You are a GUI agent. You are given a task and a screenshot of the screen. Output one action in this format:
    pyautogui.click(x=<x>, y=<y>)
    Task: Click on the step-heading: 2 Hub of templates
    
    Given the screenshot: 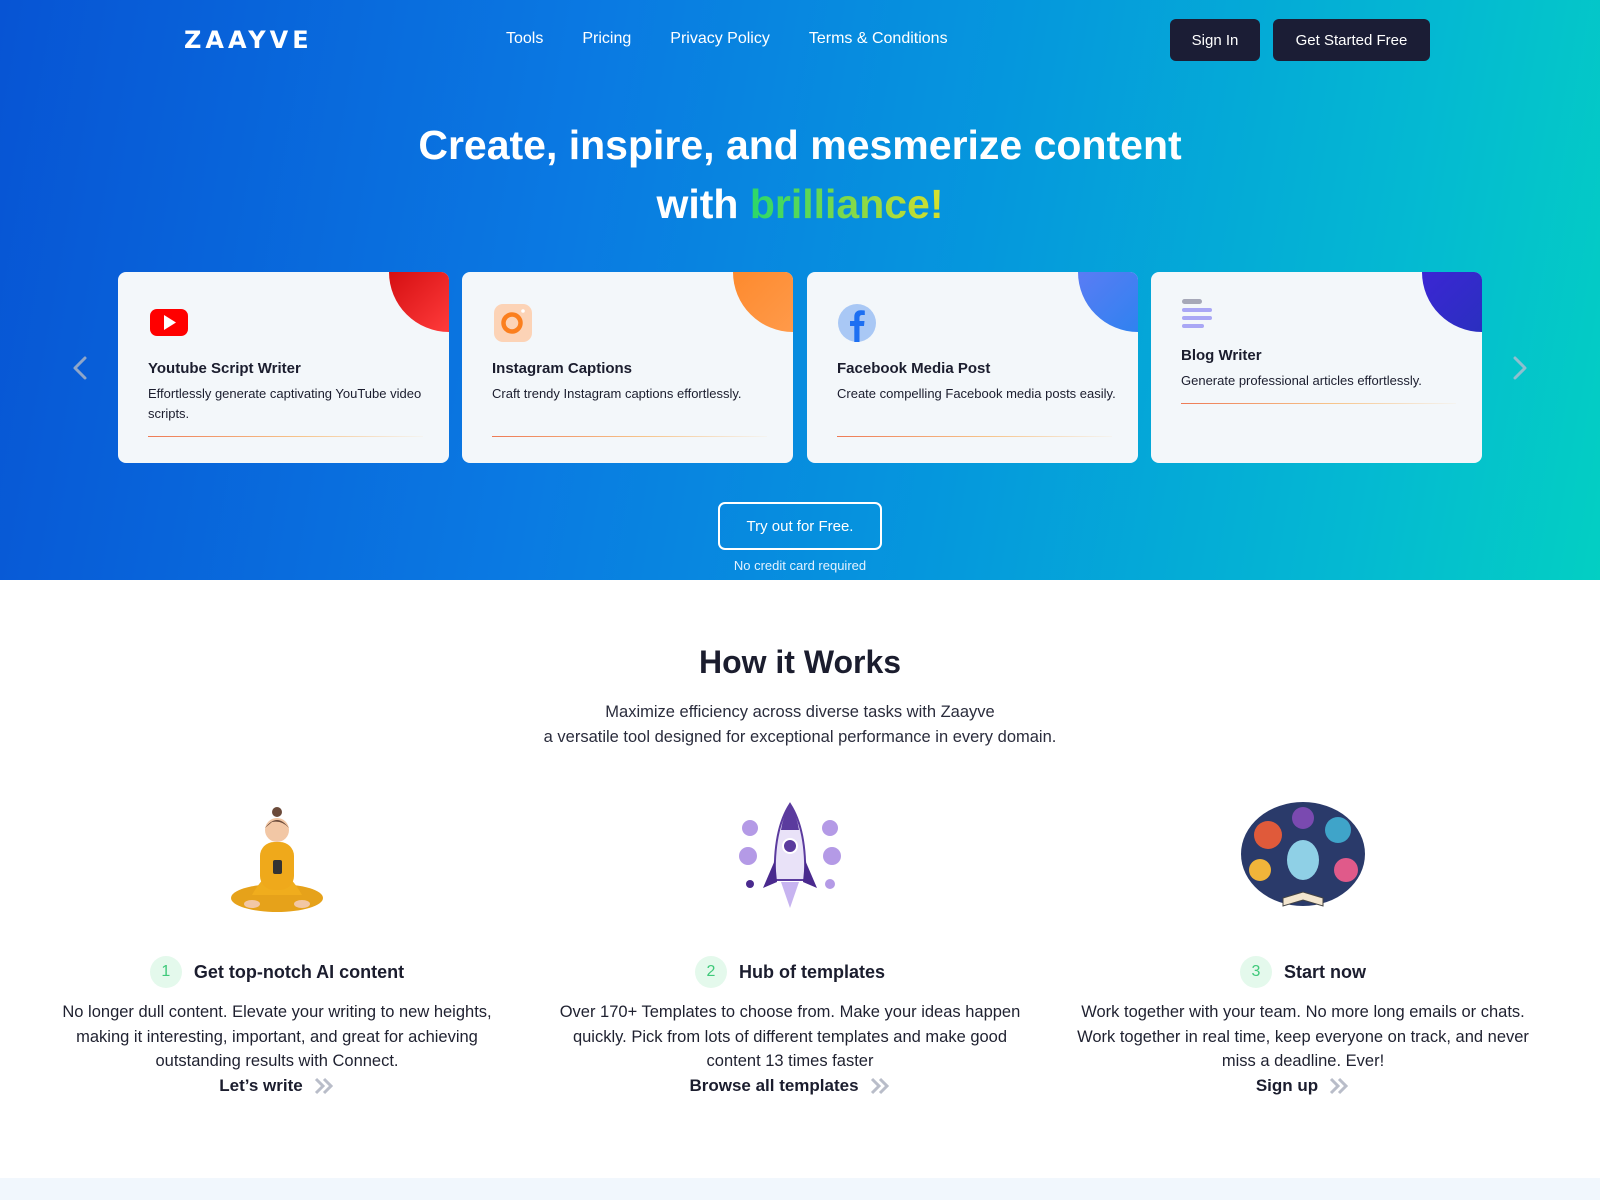 What is the action you would take?
    pyautogui.click(x=790, y=972)
    